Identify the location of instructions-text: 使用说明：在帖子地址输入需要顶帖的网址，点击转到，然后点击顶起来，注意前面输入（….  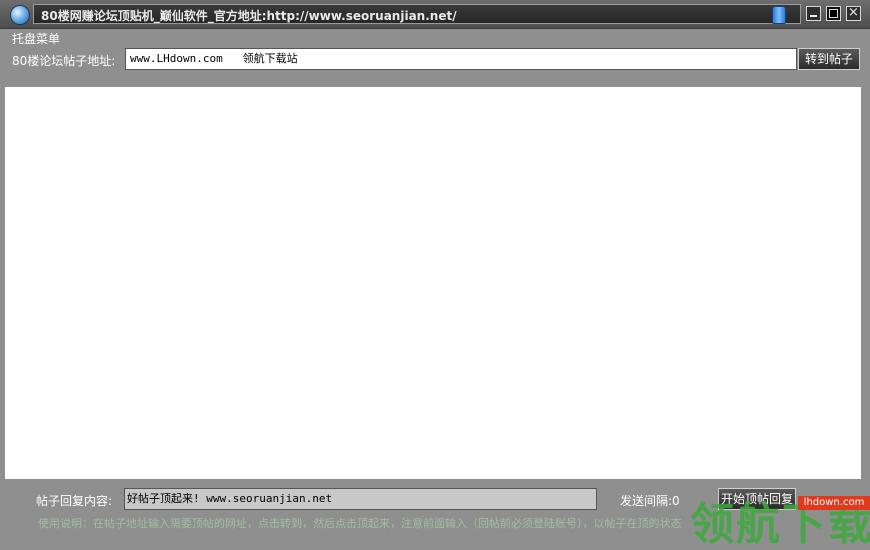
(360, 523).